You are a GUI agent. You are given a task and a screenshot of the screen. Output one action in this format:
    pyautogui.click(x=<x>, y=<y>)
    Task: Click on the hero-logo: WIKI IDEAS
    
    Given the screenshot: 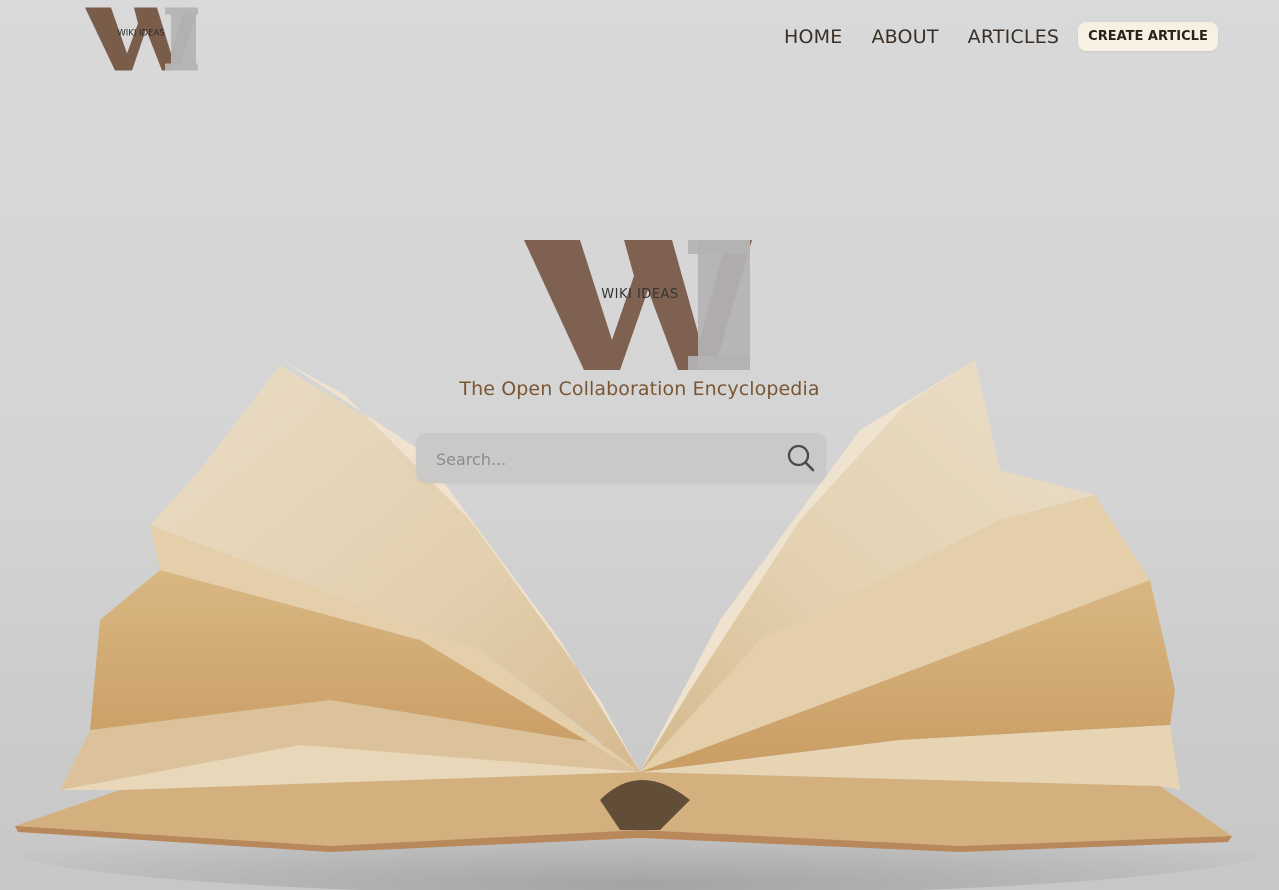 What is the action you would take?
    pyautogui.click(x=638, y=305)
    